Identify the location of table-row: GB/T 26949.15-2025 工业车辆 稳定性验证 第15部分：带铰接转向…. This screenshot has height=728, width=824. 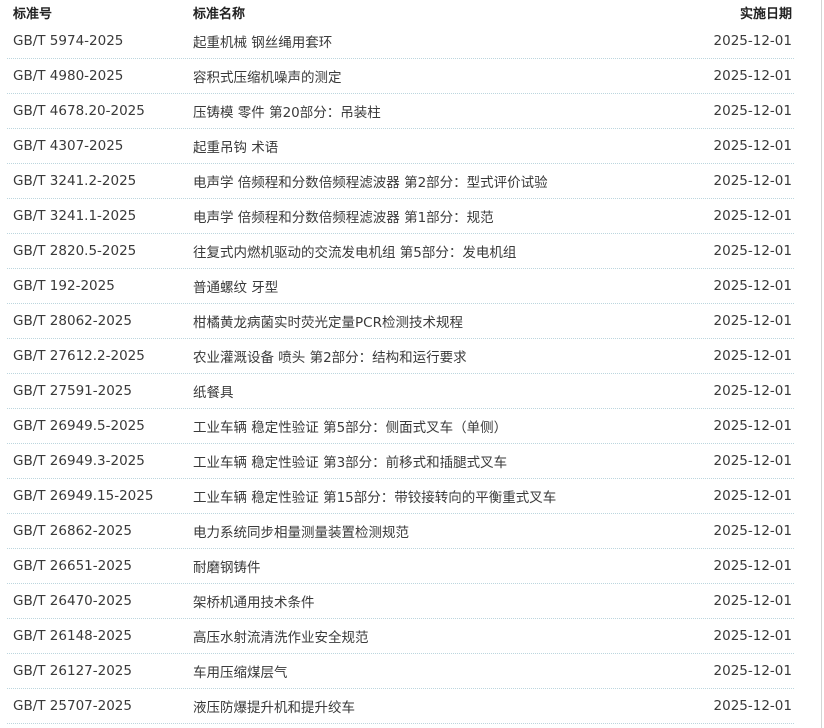
(400, 496).